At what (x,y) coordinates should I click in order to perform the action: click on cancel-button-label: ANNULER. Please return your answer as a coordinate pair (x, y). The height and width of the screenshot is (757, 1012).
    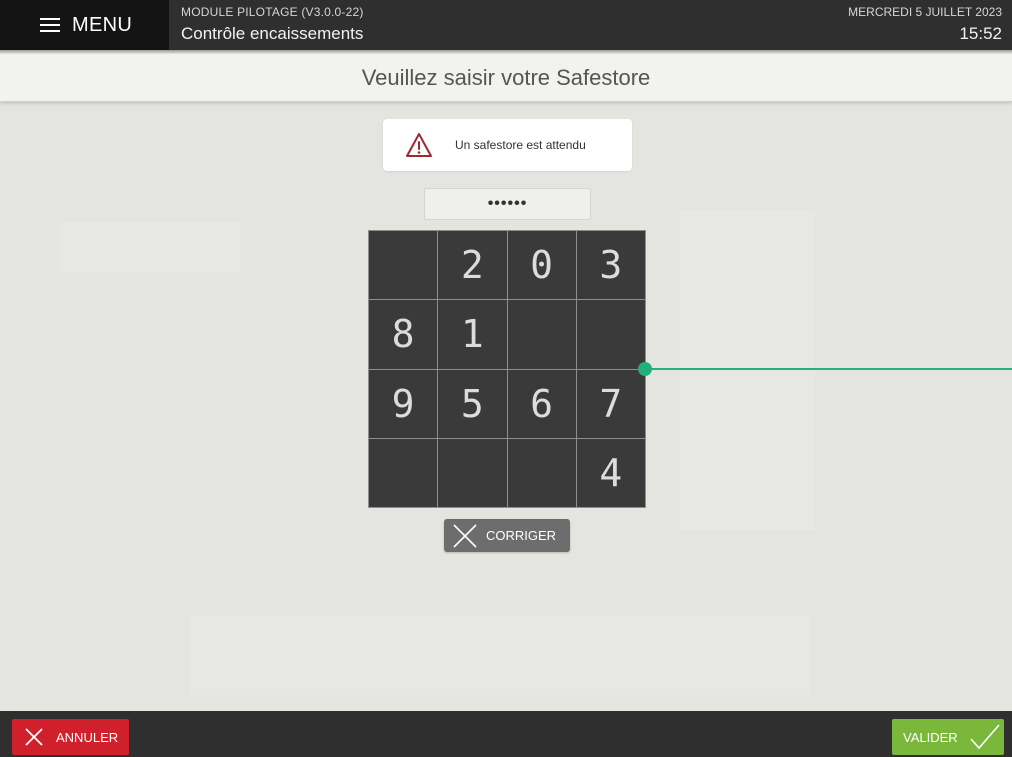
    Looking at the image, I should click on (87, 737).